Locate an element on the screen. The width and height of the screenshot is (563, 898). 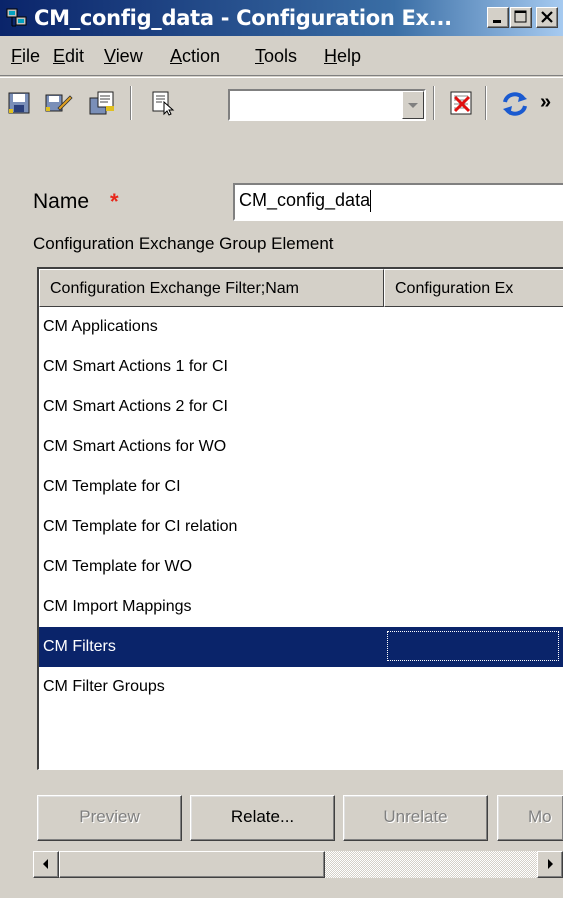
close-icon is located at coordinates (547, 17).